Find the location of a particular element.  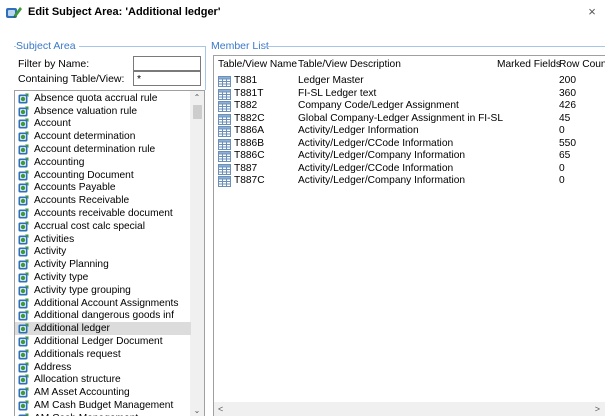

table-row: T882 Company Code/Ledger Assignment 426 is located at coordinates (409, 106).